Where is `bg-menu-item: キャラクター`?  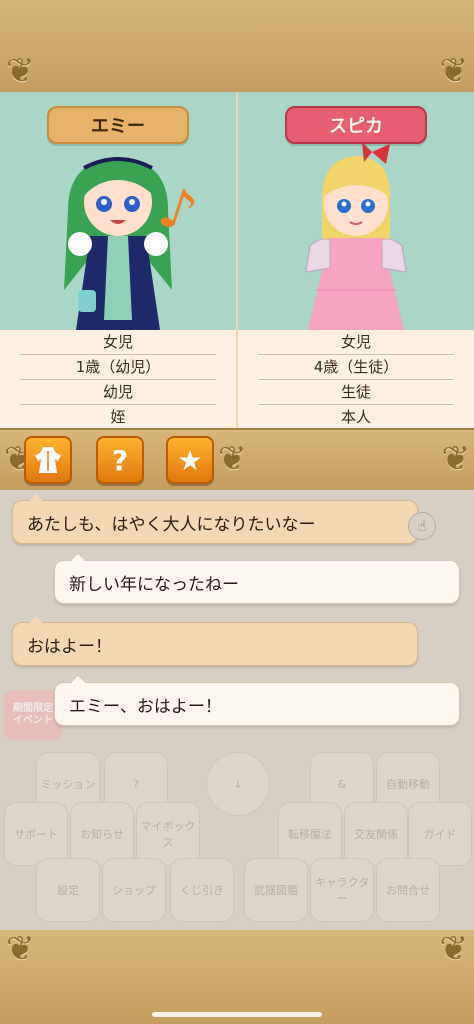
bg-menu-item: キャラクター is located at coordinates (342, 890).